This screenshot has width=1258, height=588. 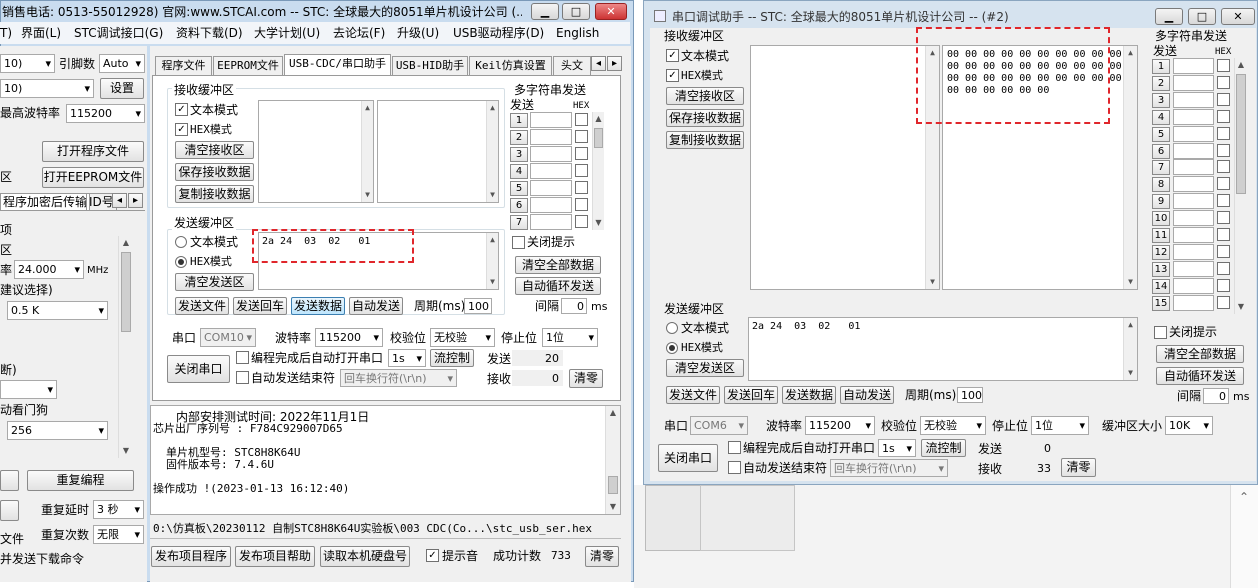 What do you see at coordinates (889, 468) in the screenshot?
I see `end-char-select: 回车换行符(\r\n)` at bounding box center [889, 468].